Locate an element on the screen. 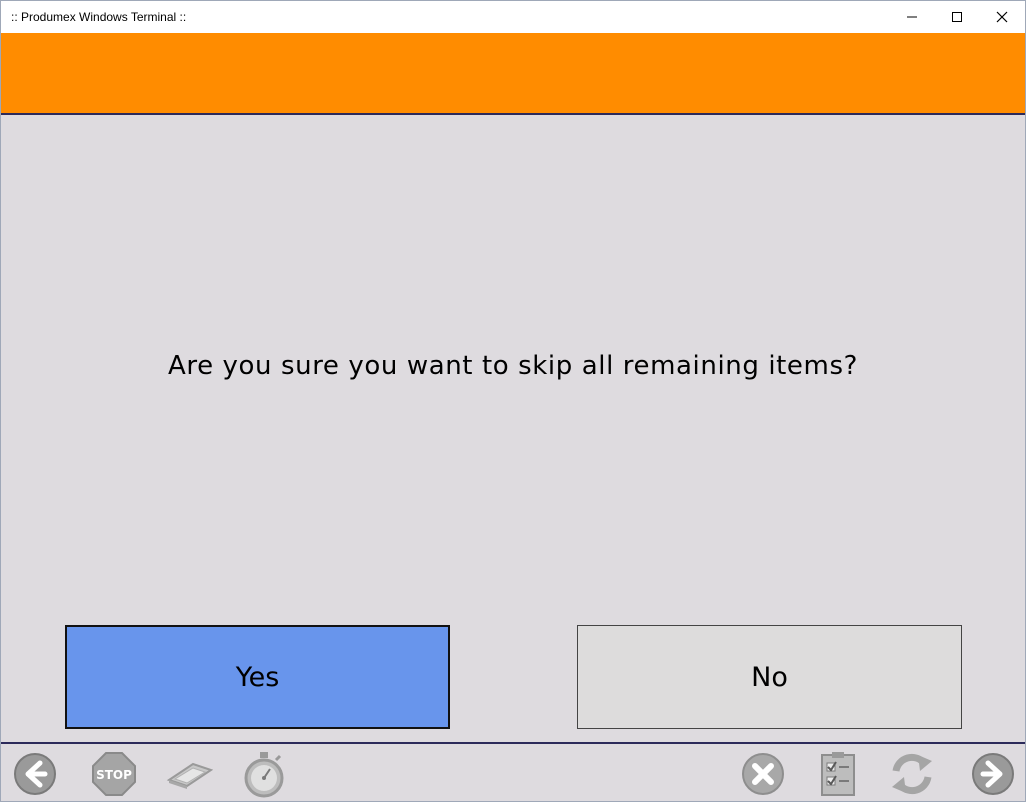 This screenshot has width=1026, height=802. maximize-button is located at coordinates (957, 17).